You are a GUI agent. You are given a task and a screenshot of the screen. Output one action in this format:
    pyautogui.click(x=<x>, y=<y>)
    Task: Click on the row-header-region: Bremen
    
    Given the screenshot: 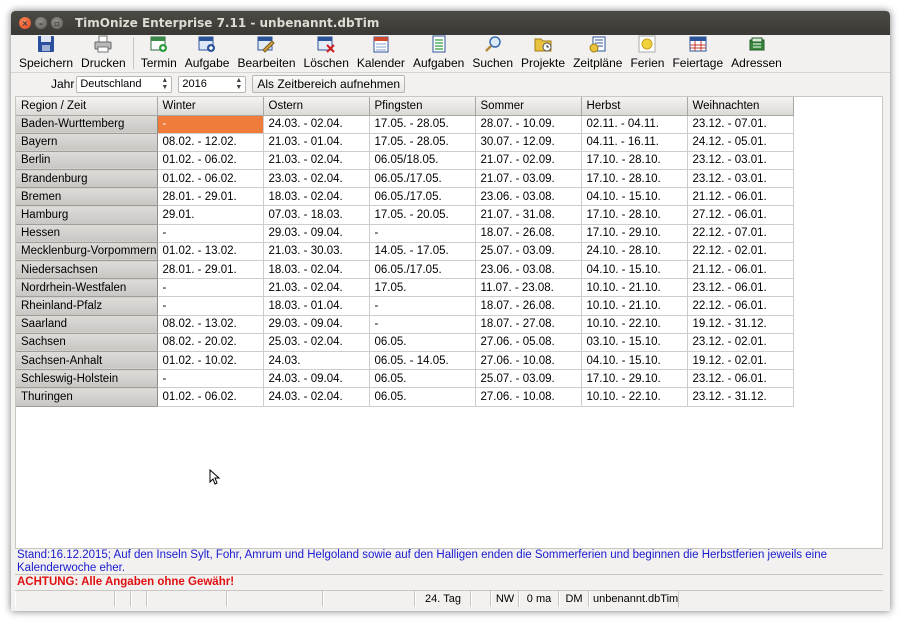 What is the action you would take?
    pyautogui.click(x=87, y=197)
    